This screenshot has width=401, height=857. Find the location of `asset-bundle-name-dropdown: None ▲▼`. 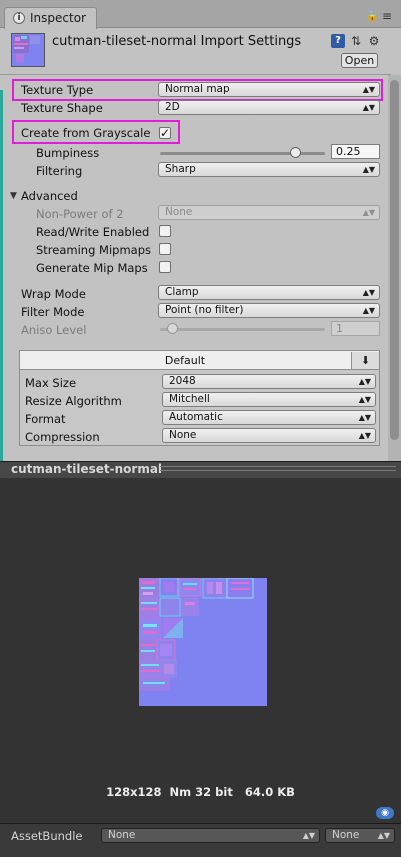

asset-bundle-name-dropdown: None ▲▼ is located at coordinates (210, 835).